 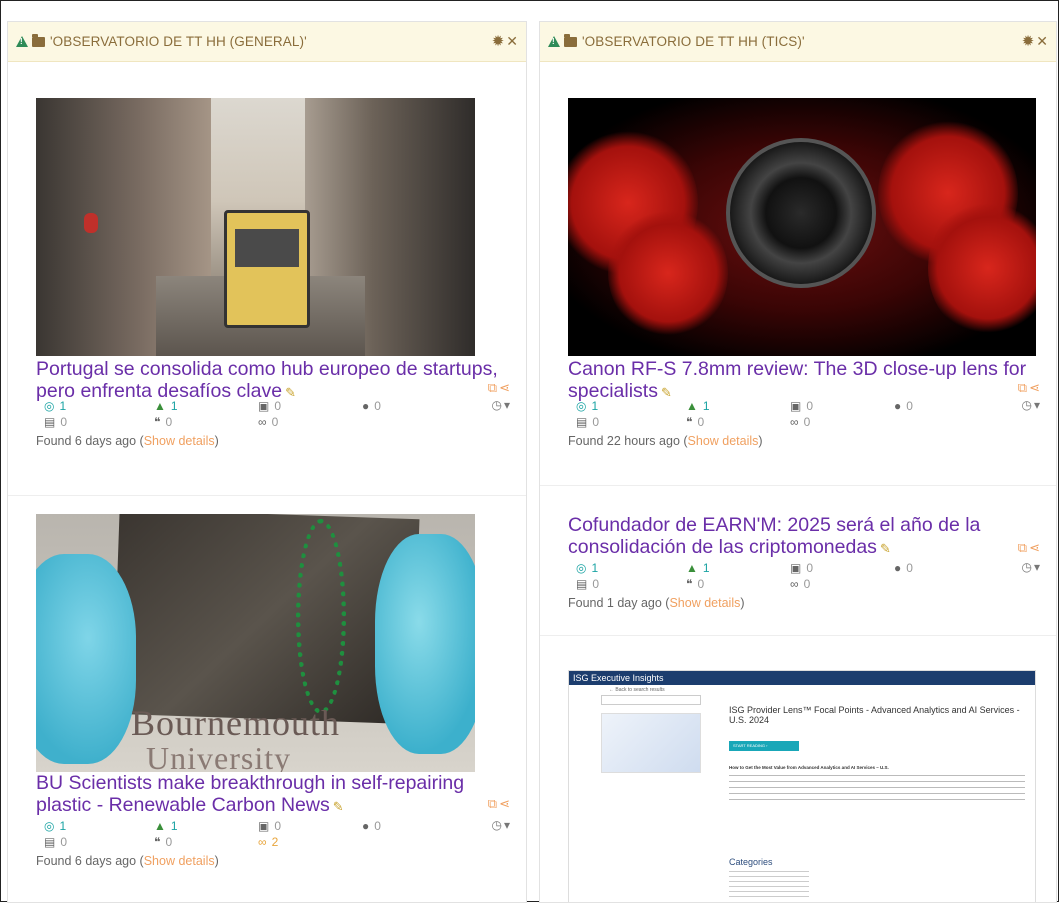 What do you see at coordinates (769, 886) in the screenshot?
I see `doc-category-list` at bounding box center [769, 886].